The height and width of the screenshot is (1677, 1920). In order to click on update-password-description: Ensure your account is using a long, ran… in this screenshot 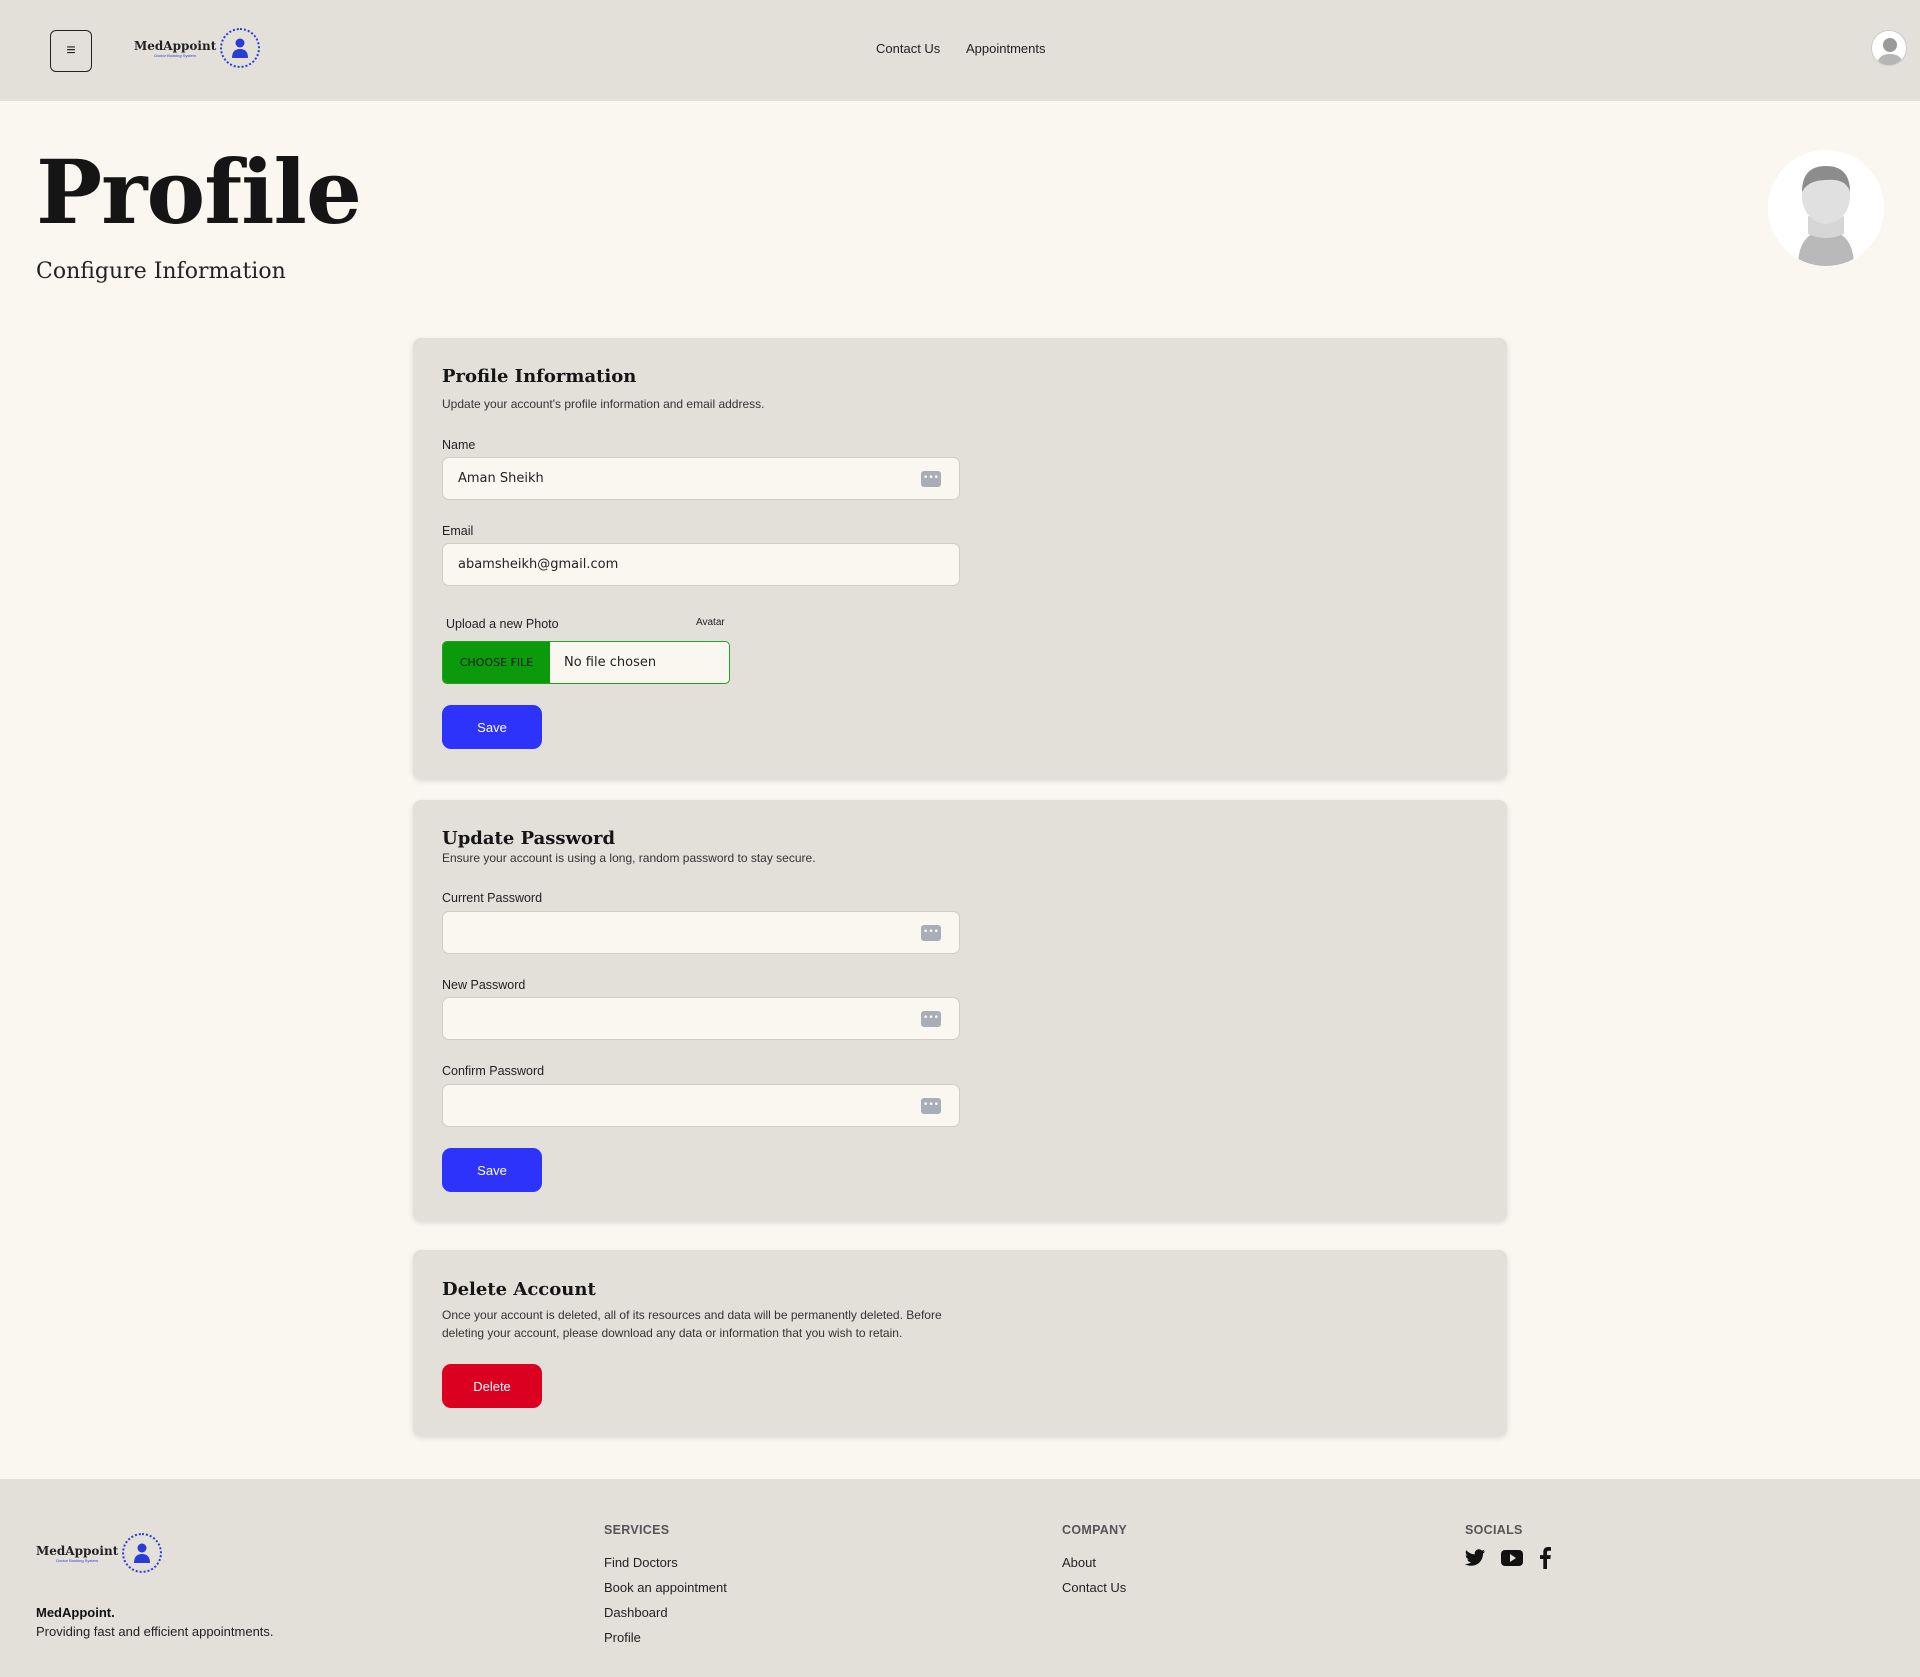, I will do `click(629, 858)`.